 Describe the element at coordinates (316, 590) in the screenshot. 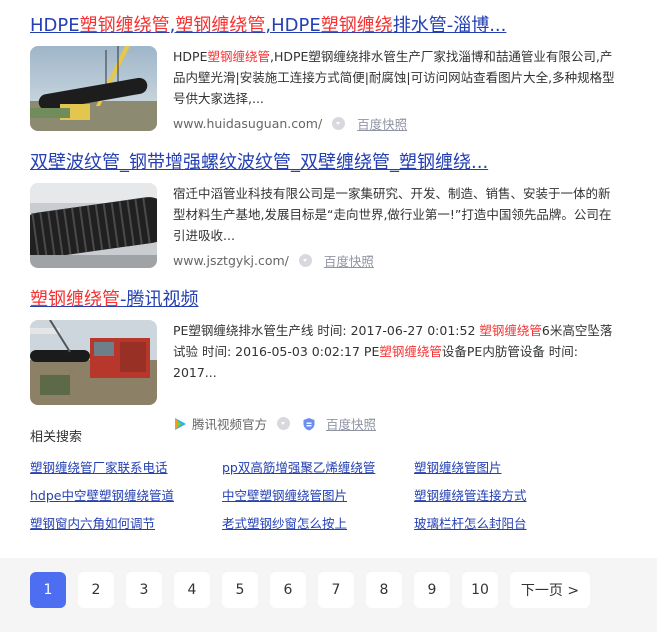

I see `pagination: 1 2 3 4 5 6 7 8 9 10 下一页 >` at that location.